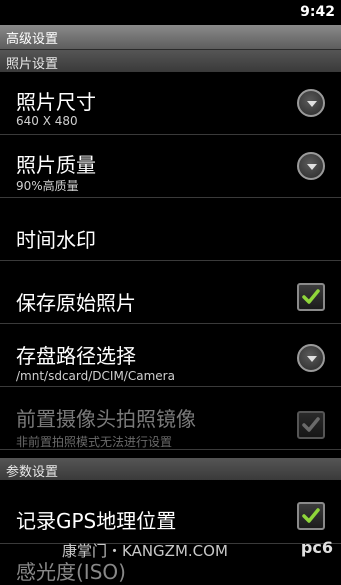 The height and width of the screenshot is (585, 341). I want to click on record-gps-checkbox, so click(311, 516).